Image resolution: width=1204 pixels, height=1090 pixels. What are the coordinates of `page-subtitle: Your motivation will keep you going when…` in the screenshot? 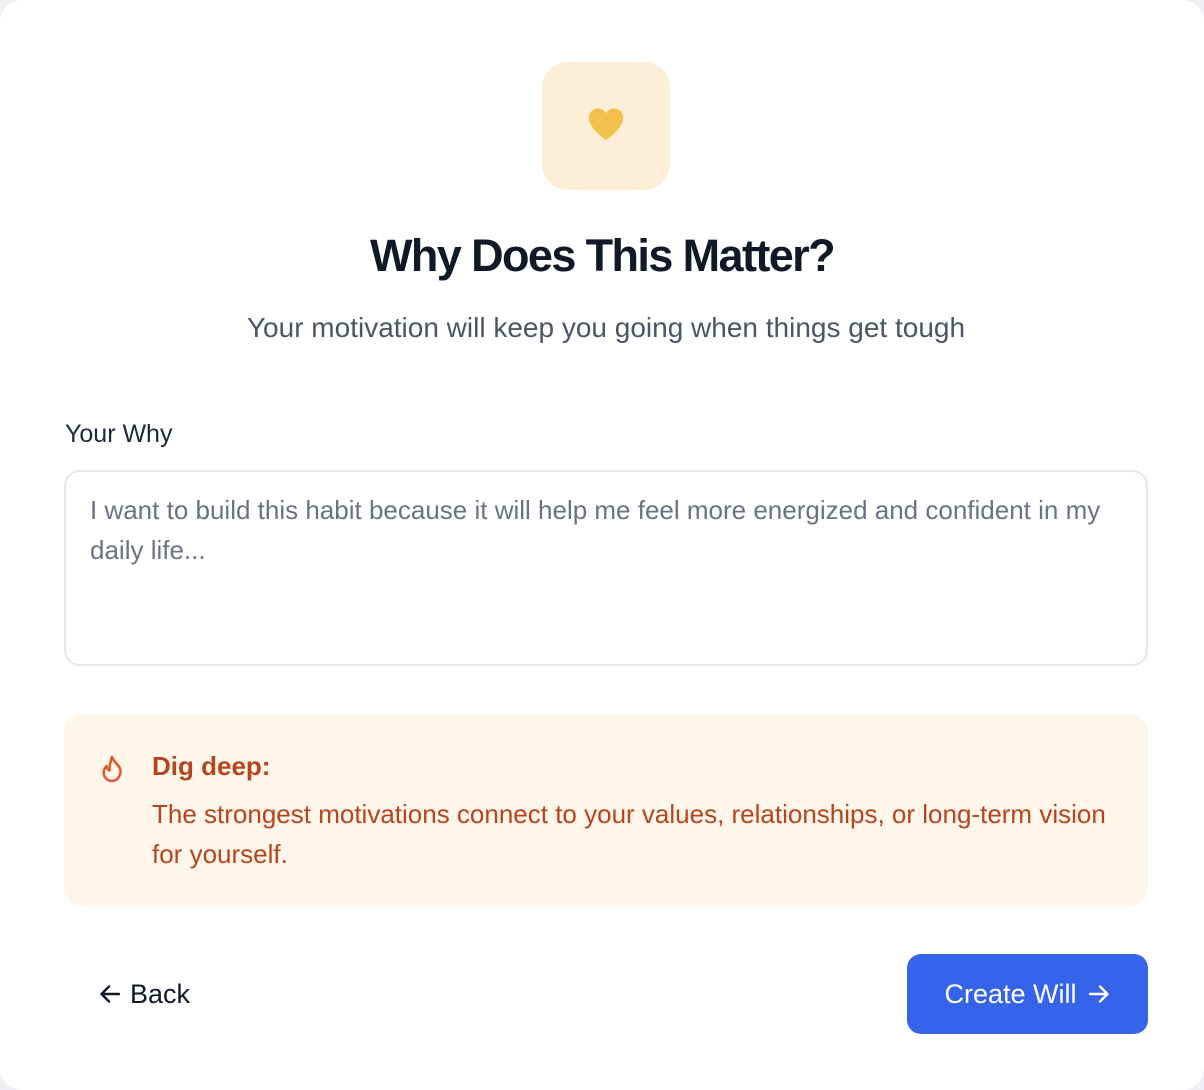 It's located at (606, 327).